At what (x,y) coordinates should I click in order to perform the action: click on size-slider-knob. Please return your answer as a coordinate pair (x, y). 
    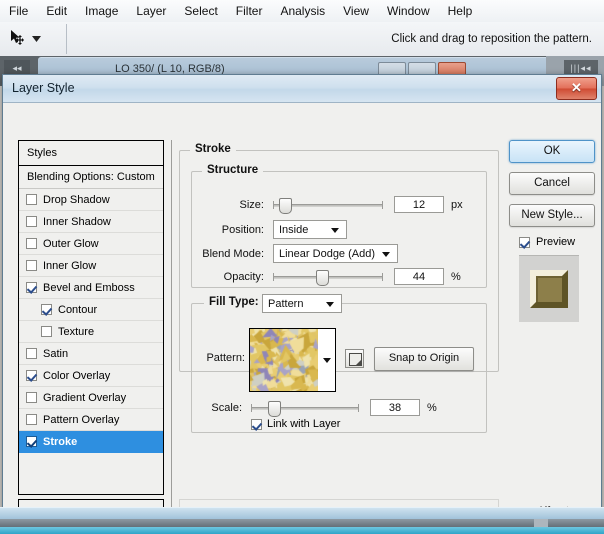
    Looking at the image, I should click on (285, 205).